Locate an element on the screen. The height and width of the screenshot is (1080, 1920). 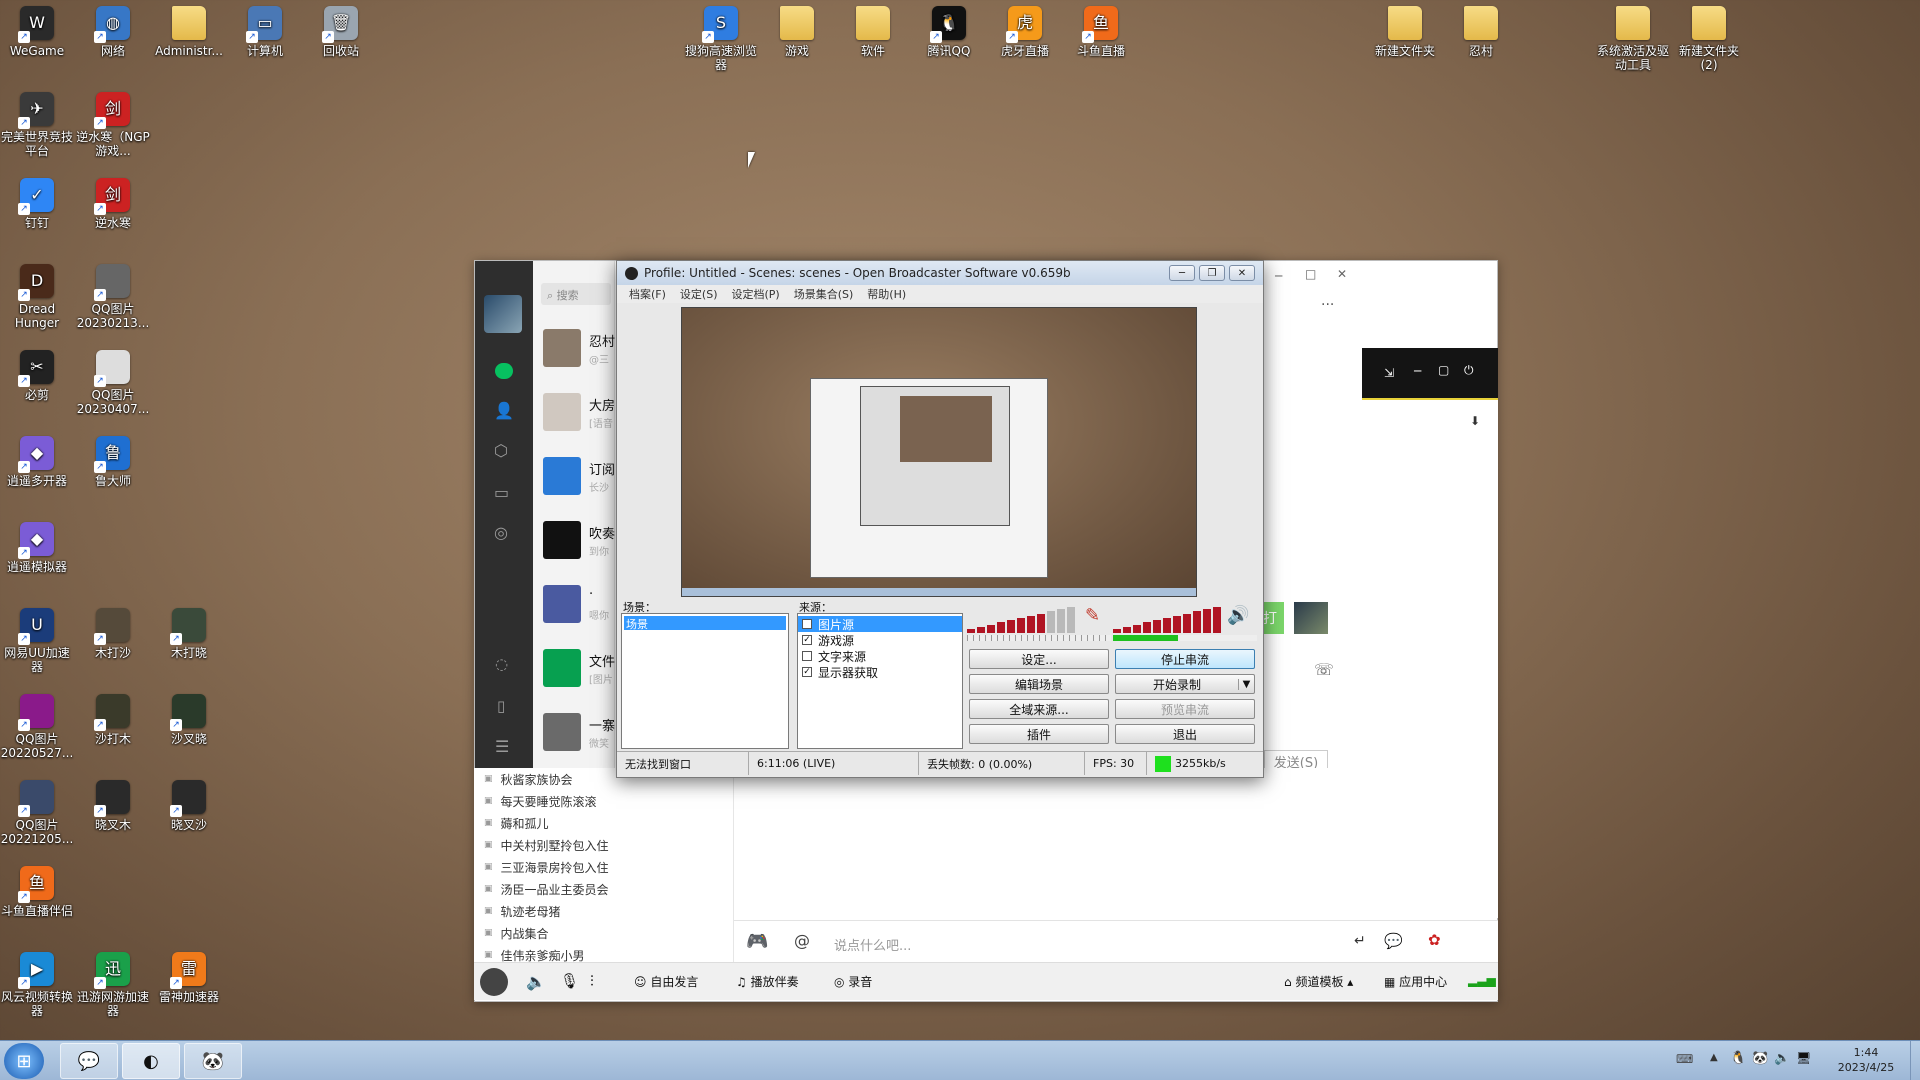
obs-taskbar-icon: ◐ is located at coordinates (151, 1061).